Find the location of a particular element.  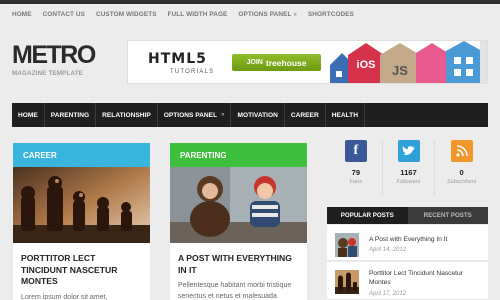

top-nav-shortcodes: SHORTCODES is located at coordinates (331, 14).